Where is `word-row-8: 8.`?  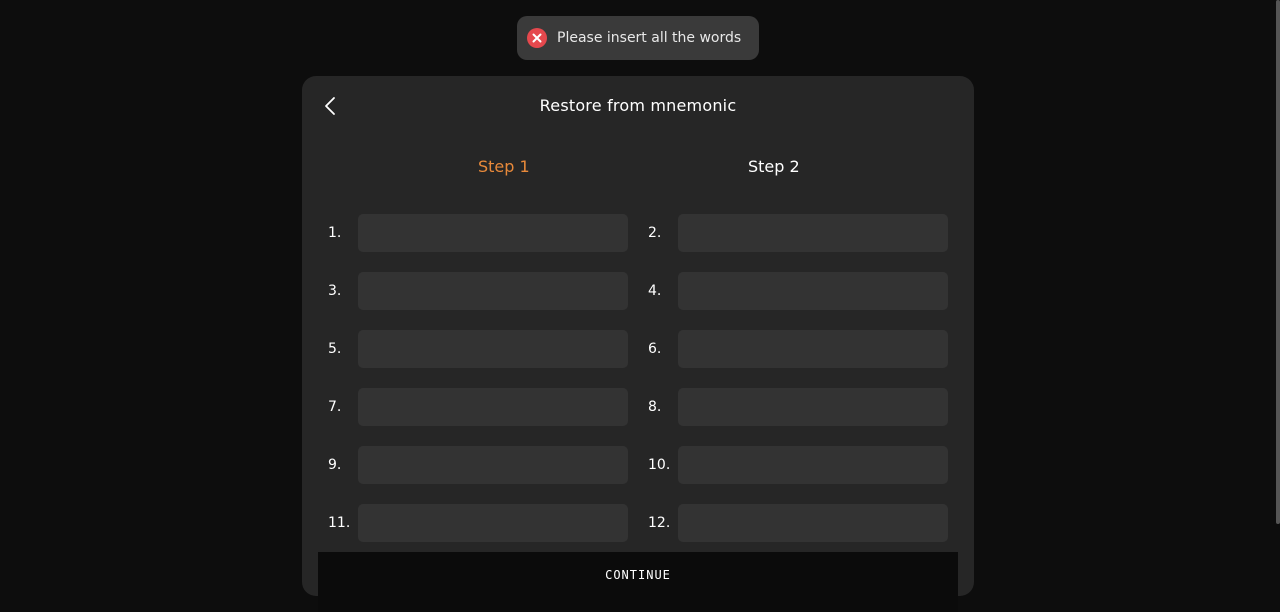 word-row-8: 8. is located at coordinates (798, 407).